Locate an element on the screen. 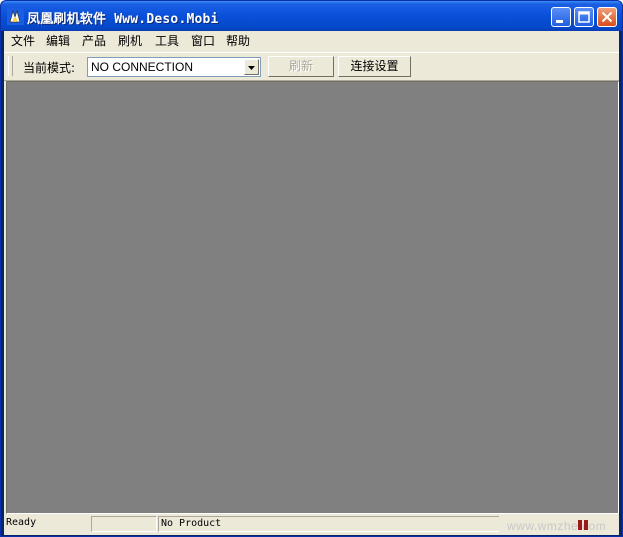 Image resolution: width=623 pixels, height=537 pixels. chevron-down-icon is located at coordinates (251, 68).